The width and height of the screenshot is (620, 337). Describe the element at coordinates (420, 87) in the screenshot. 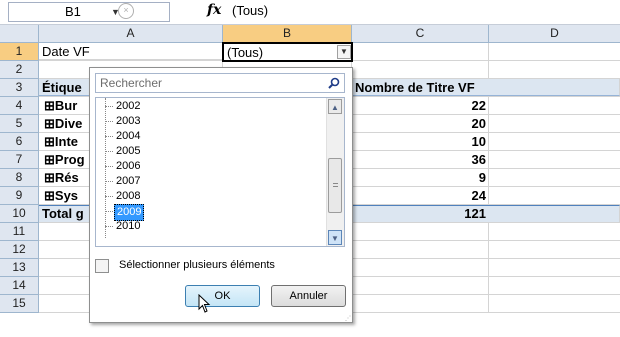

I see `cell-c3: Nombre de Titre VF` at that location.